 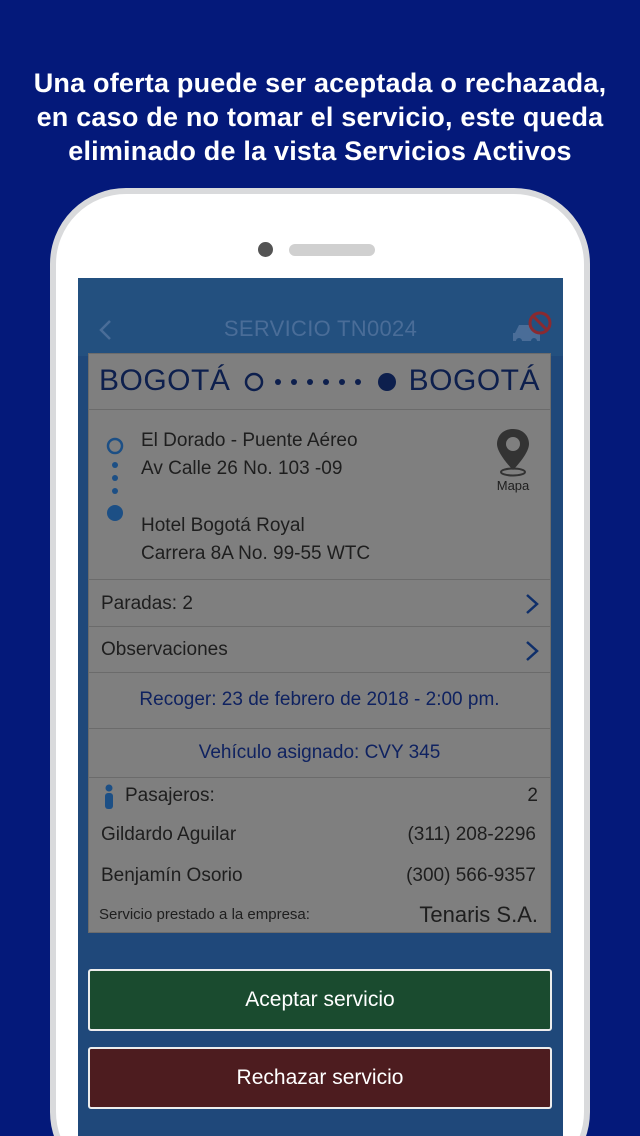 I want to click on passenger-phone: (311) 208-2296, so click(x=471, y=835).